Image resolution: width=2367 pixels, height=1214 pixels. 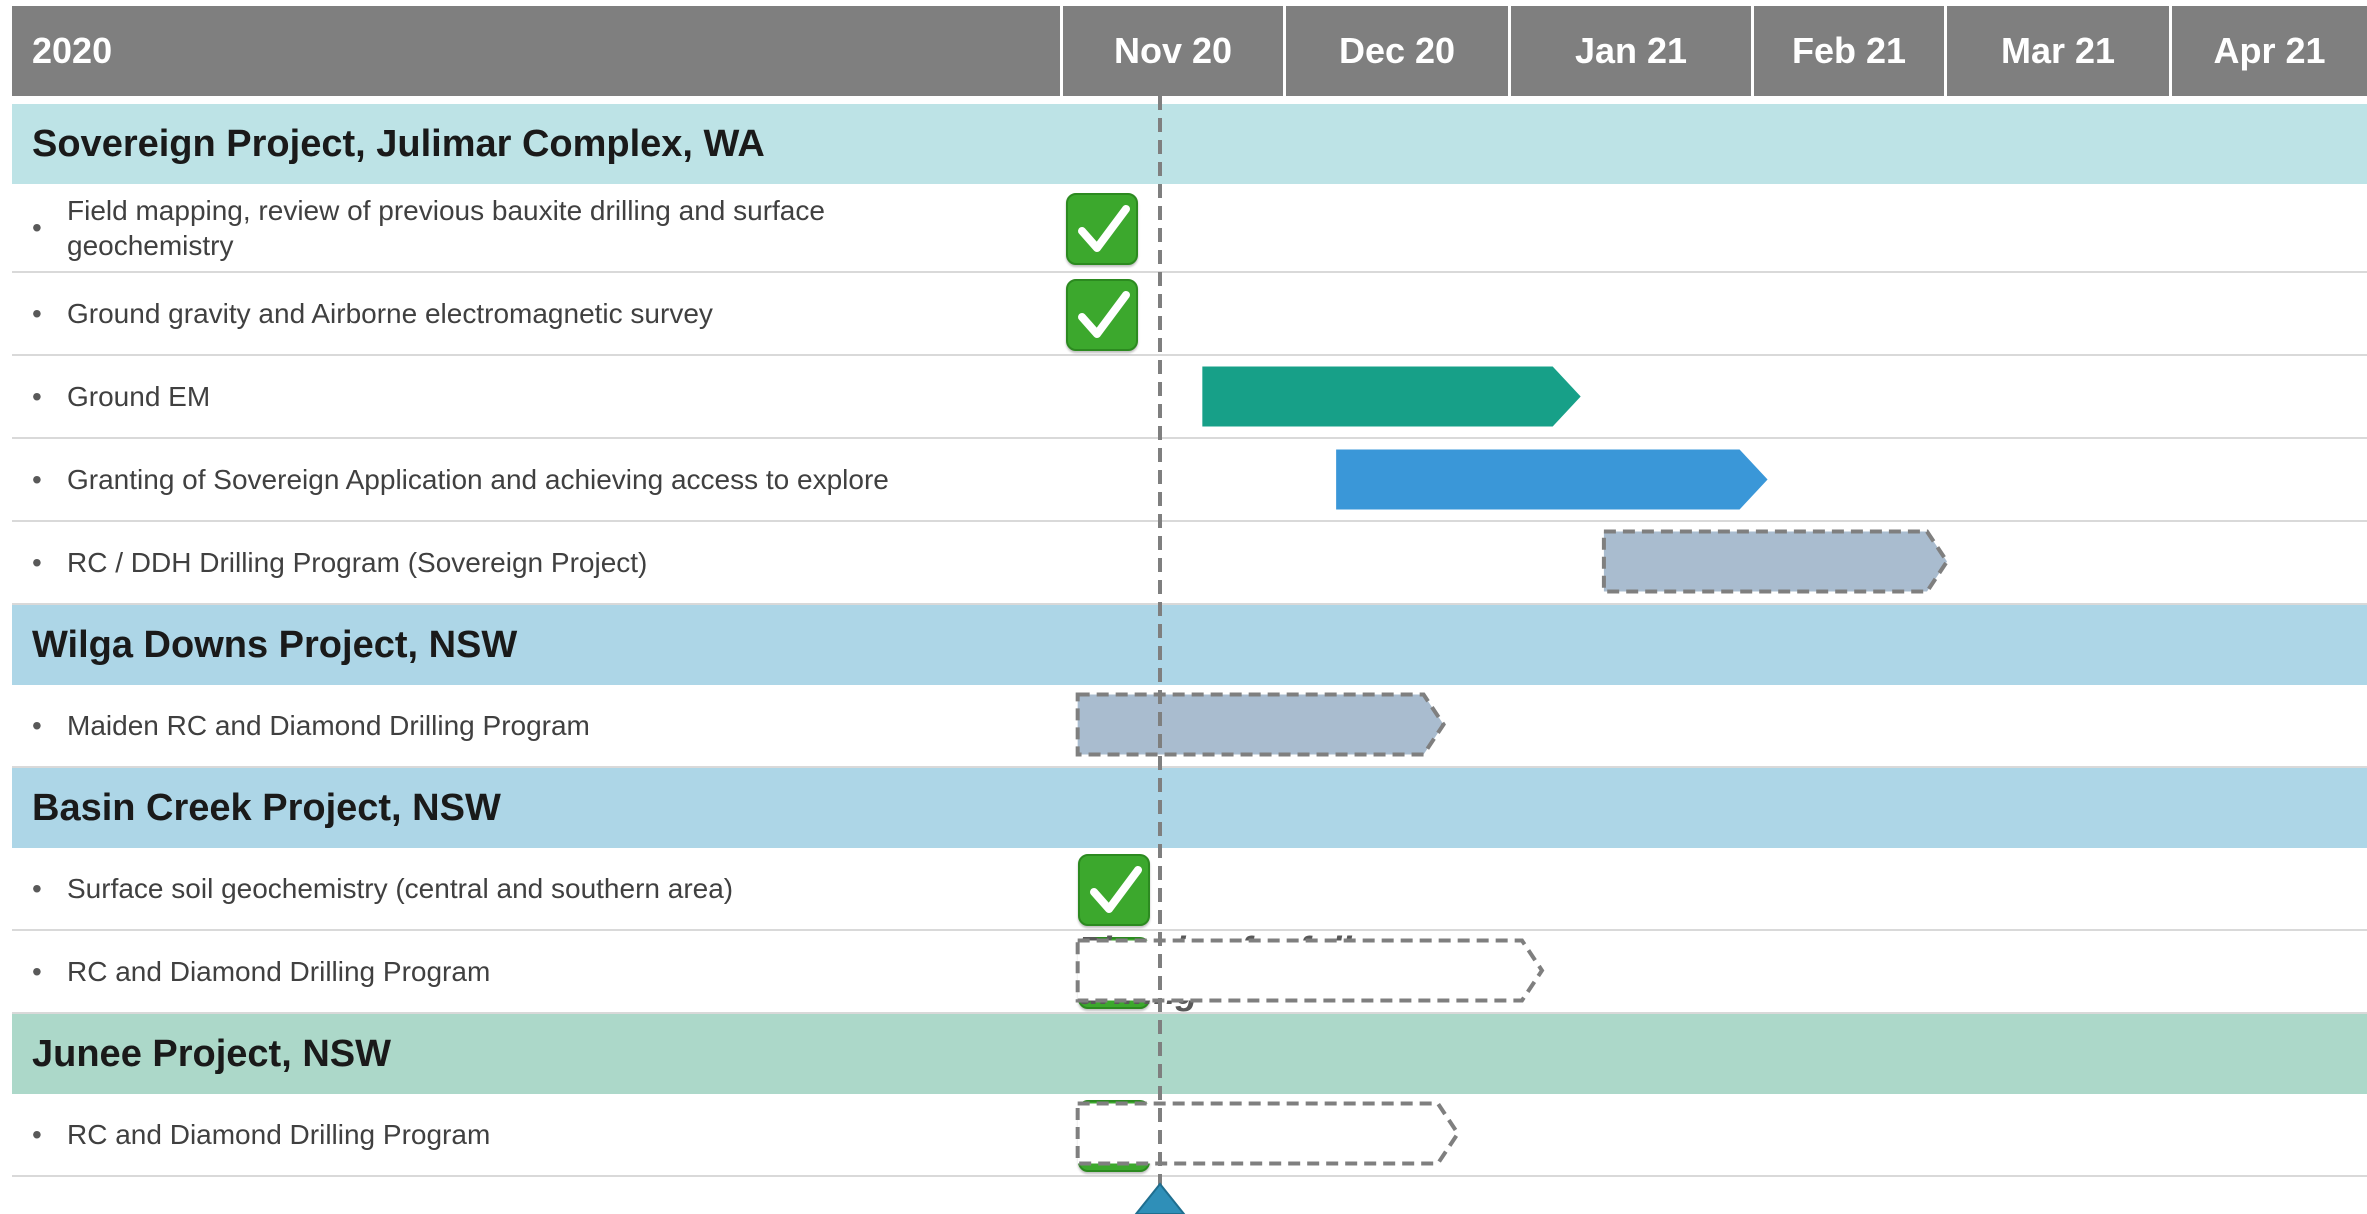 What do you see at coordinates (1189, 808) in the screenshot?
I see `section-header: Basin Creek Project, NSW` at bounding box center [1189, 808].